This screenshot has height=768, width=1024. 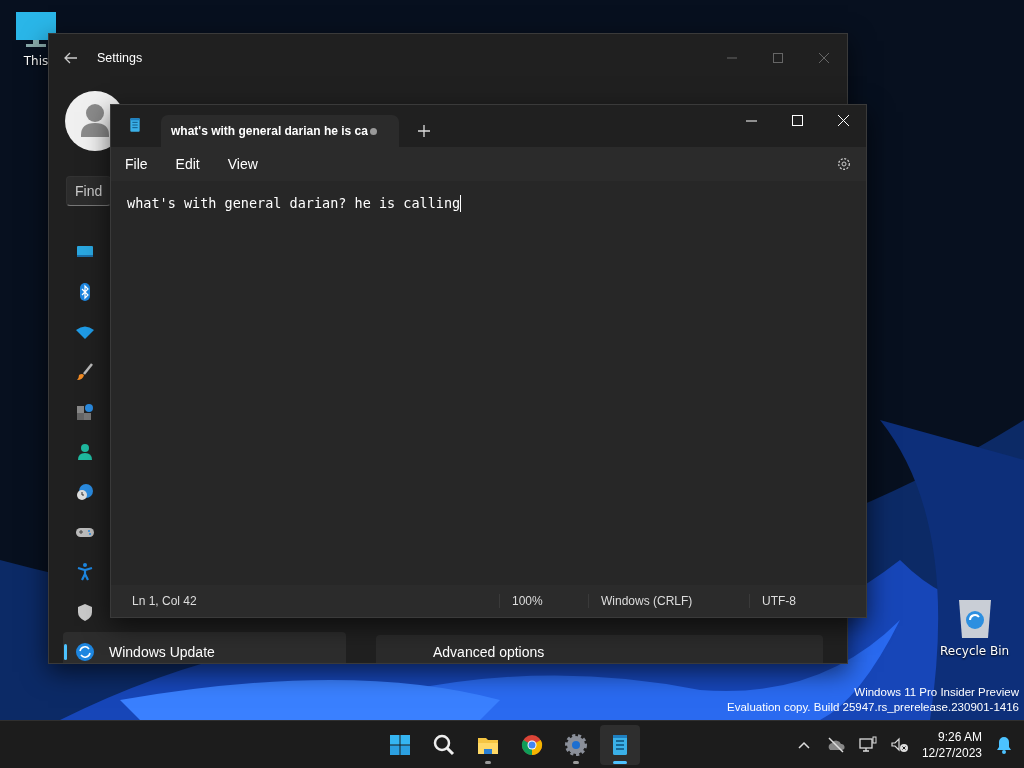 I want to click on menu-item: View, so click(x=242, y=164).